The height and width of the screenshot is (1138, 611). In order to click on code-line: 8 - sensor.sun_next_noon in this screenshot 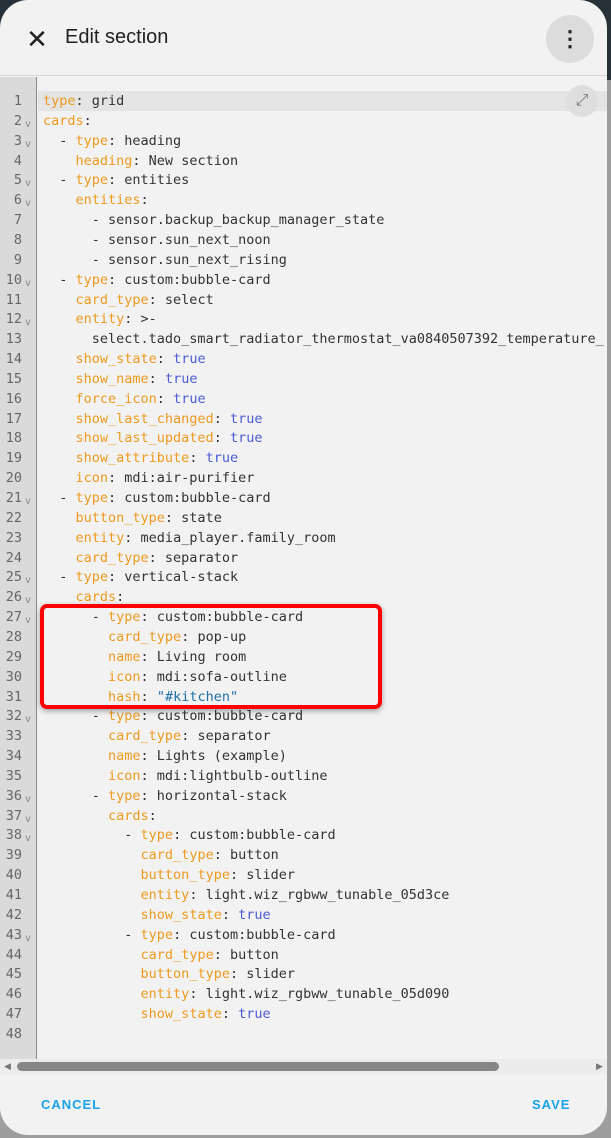, I will do `click(303, 240)`.